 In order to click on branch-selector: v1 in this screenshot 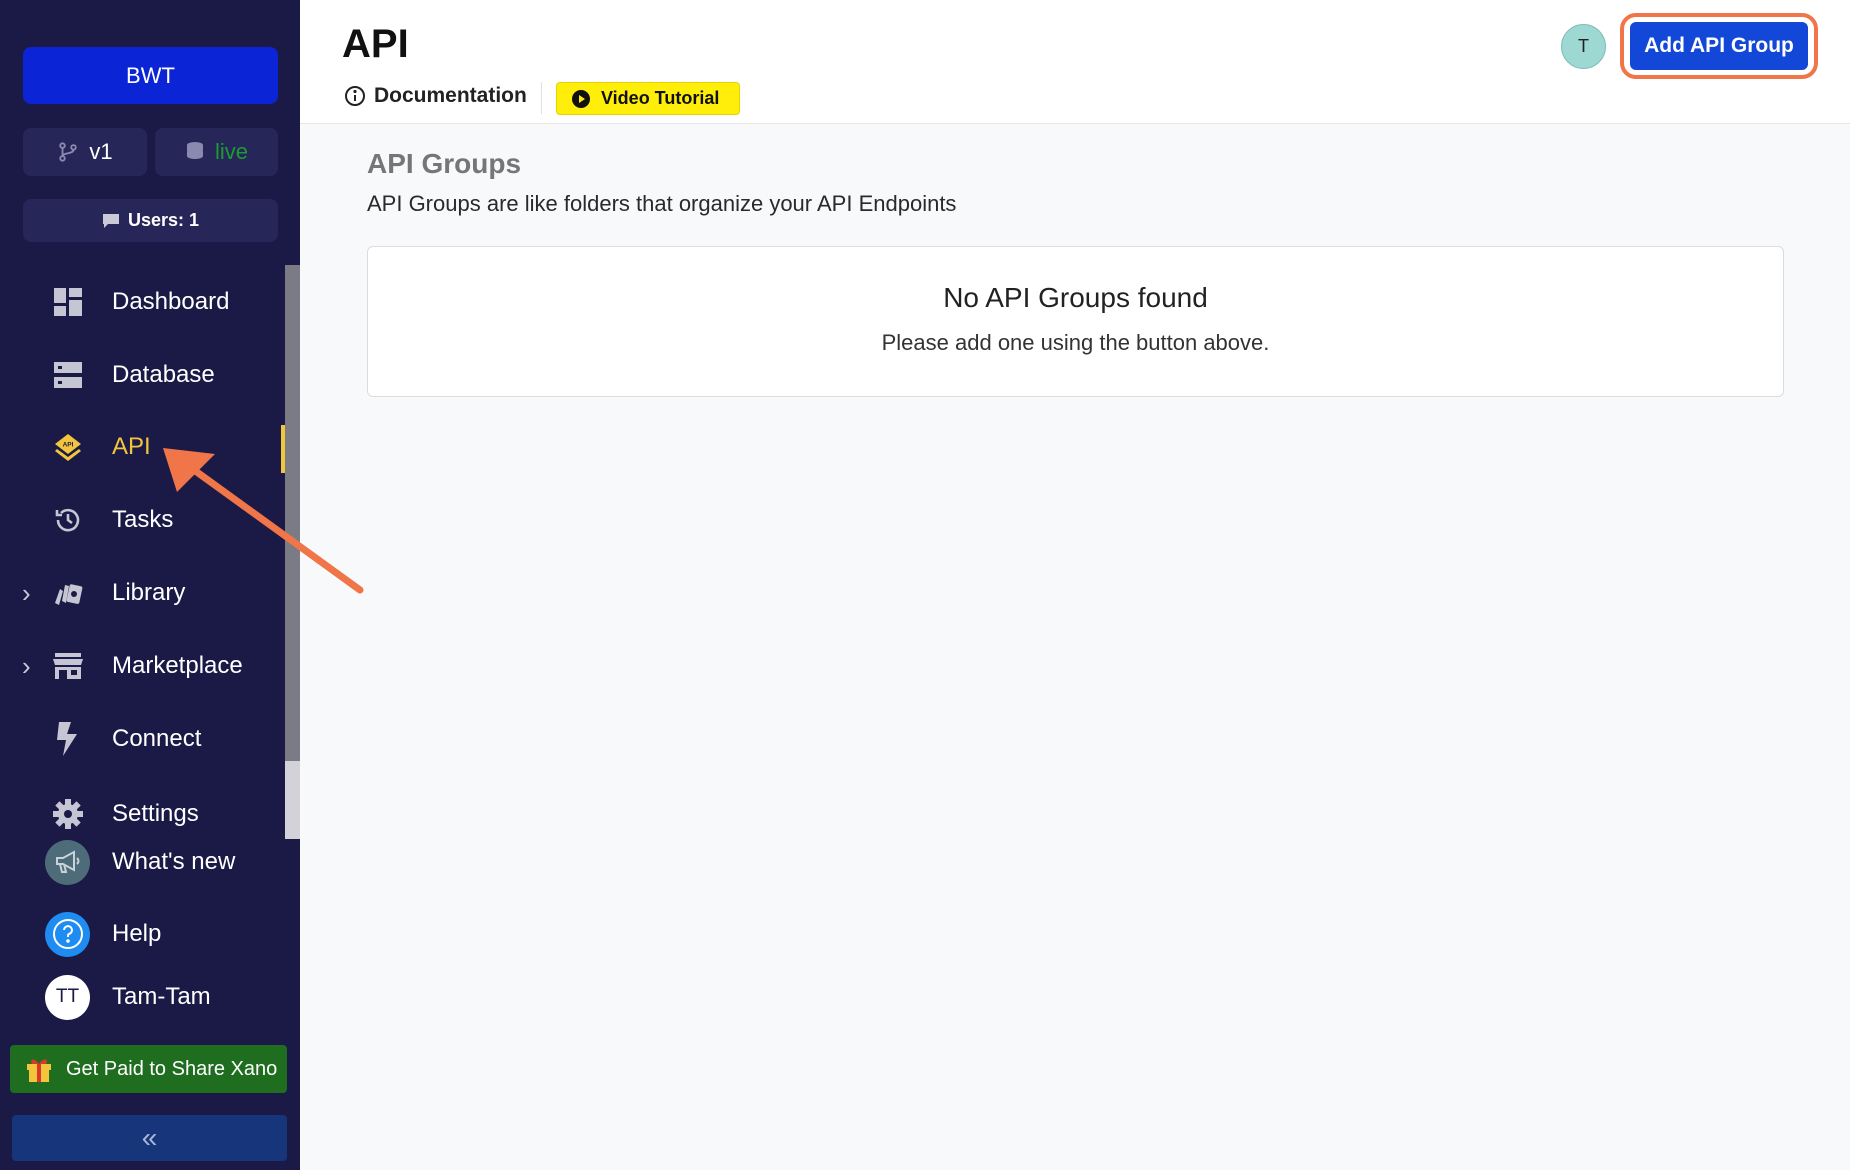, I will do `click(85, 152)`.